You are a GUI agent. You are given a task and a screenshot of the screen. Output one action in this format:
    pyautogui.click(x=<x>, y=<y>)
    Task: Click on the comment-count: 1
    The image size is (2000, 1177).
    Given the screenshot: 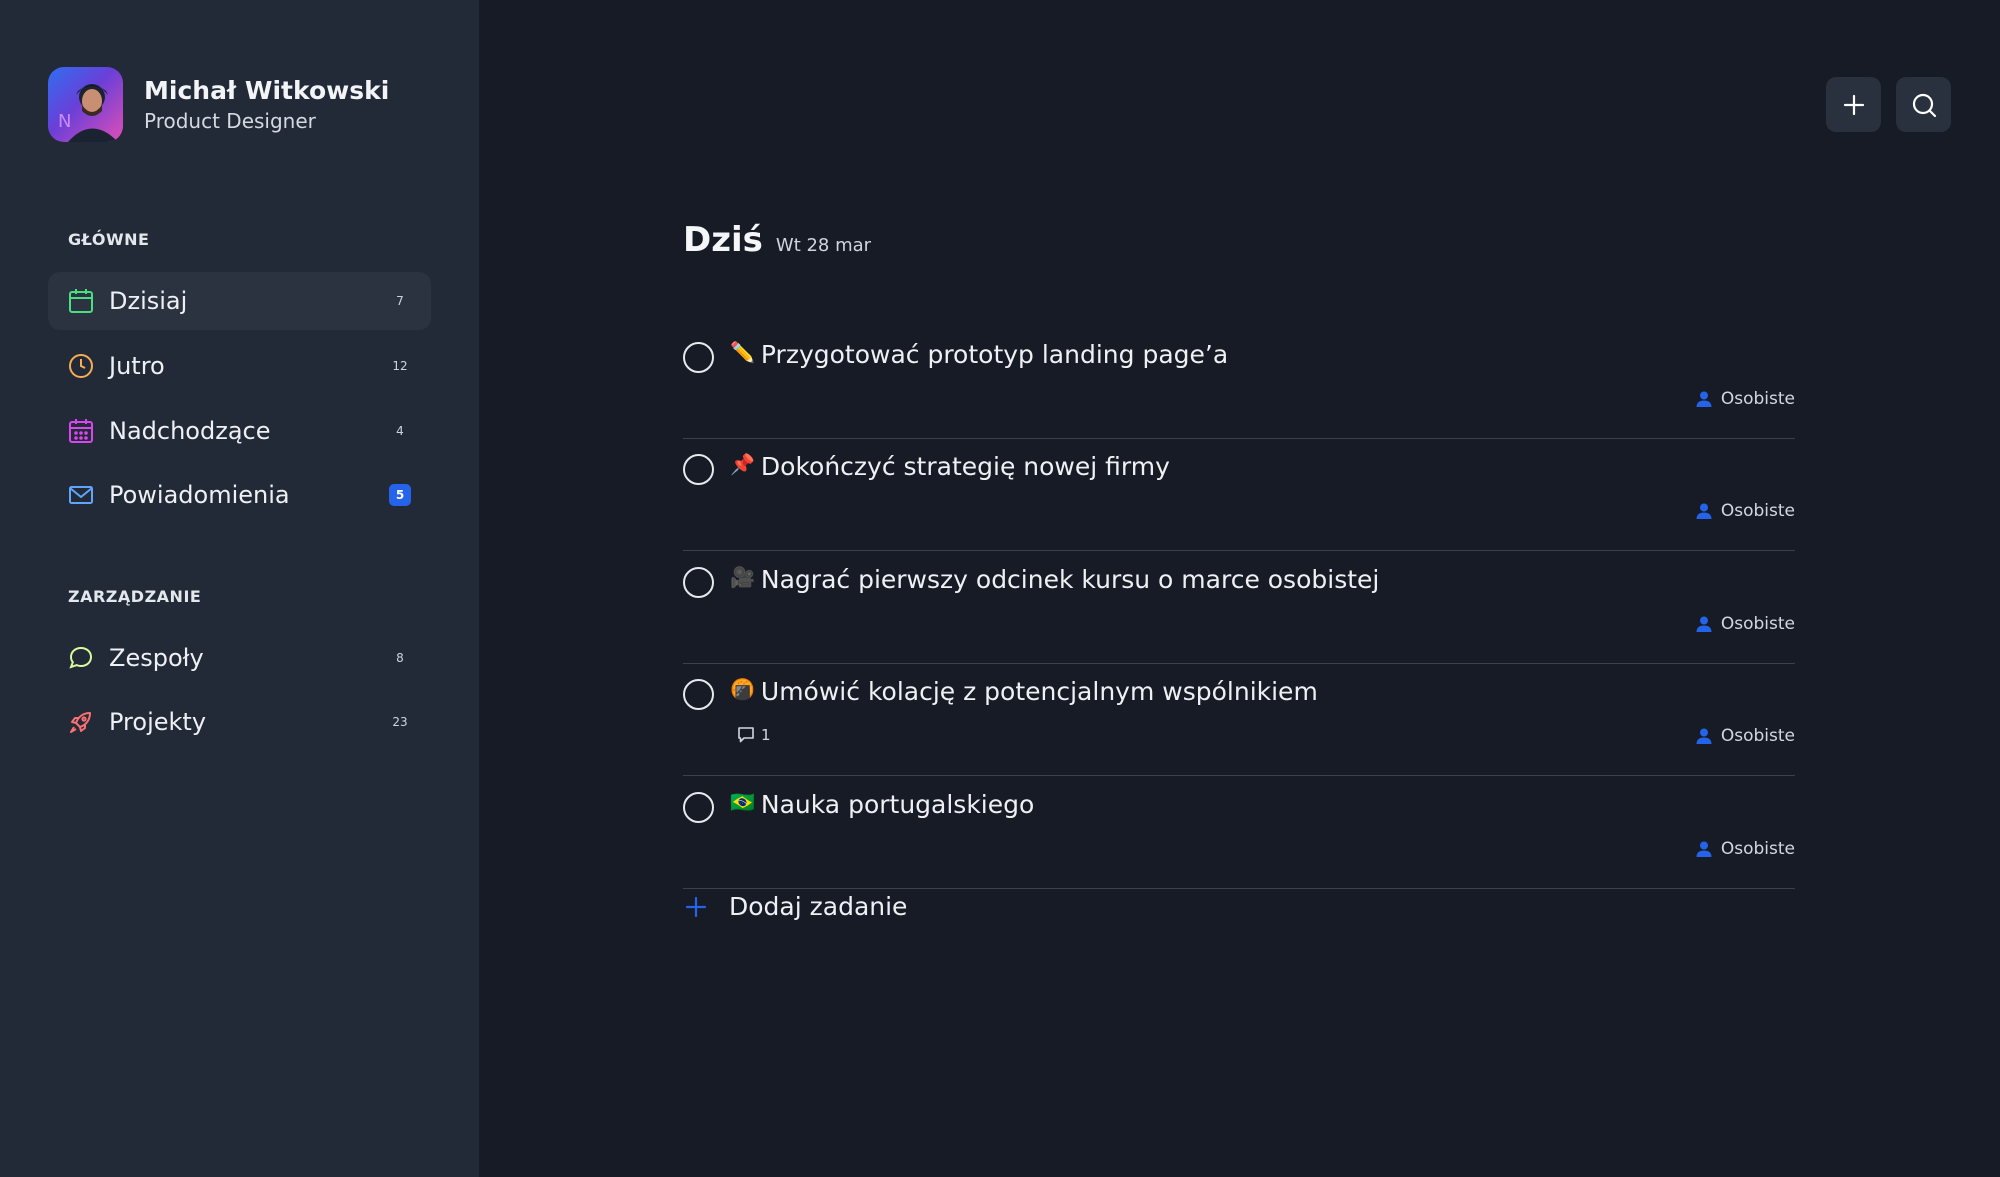 What is the action you would take?
    pyautogui.click(x=766, y=735)
    